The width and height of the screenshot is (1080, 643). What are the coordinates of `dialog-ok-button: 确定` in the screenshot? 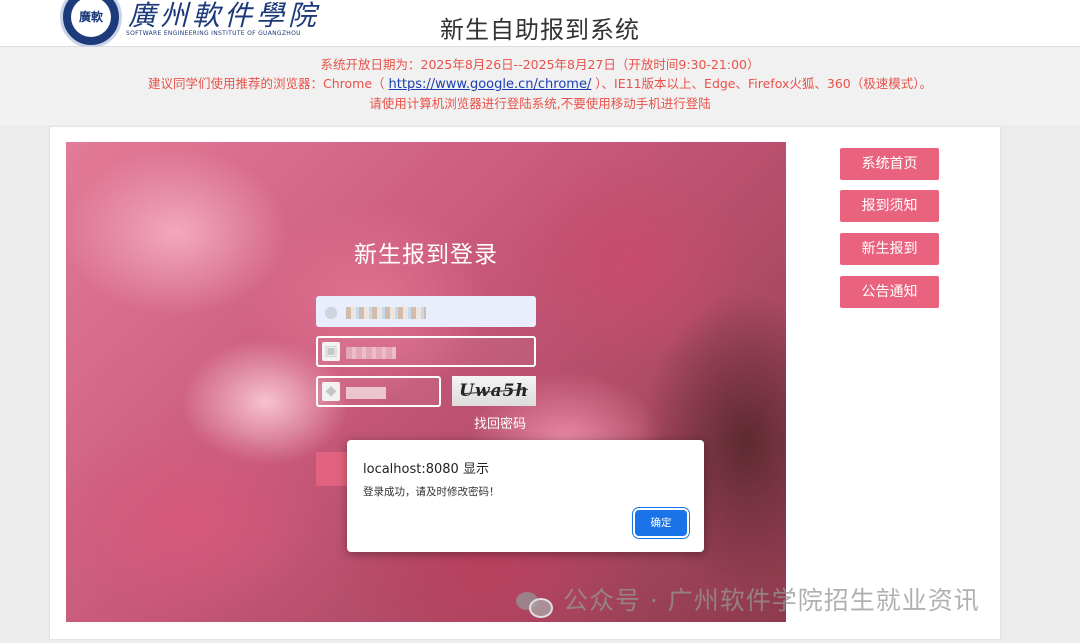 It's located at (661, 523).